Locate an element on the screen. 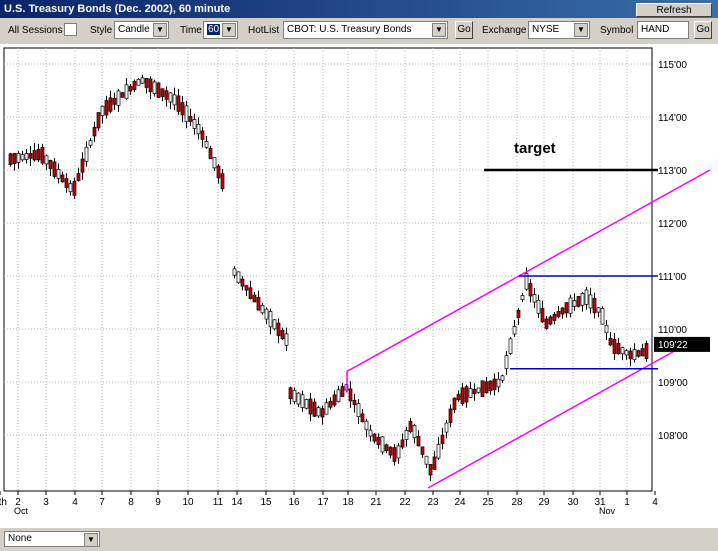 The height and width of the screenshot is (551, 718). overlay-select: None ▼ is located at coordinates (52, 539).